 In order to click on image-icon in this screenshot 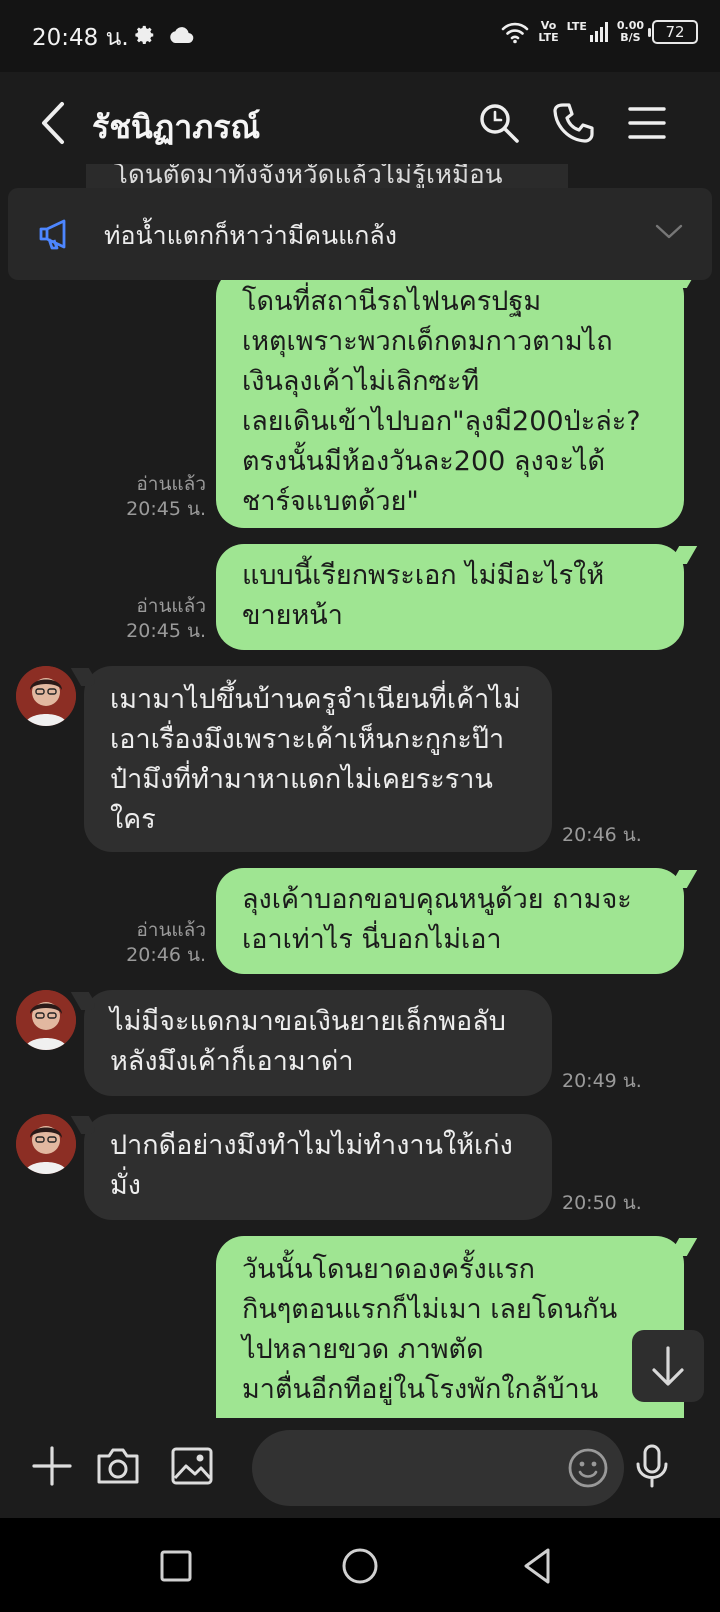, I will do `click(192, 1466)`.